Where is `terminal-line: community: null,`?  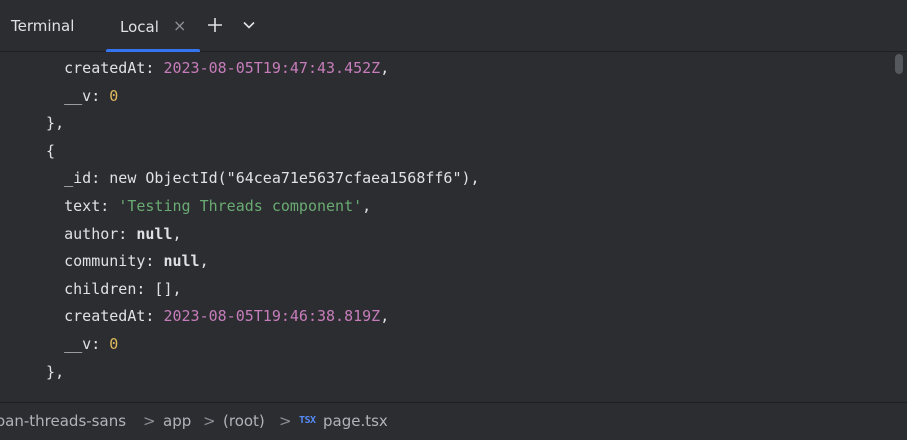
terminal-line: community: null, is located at coordinates (118, 261).